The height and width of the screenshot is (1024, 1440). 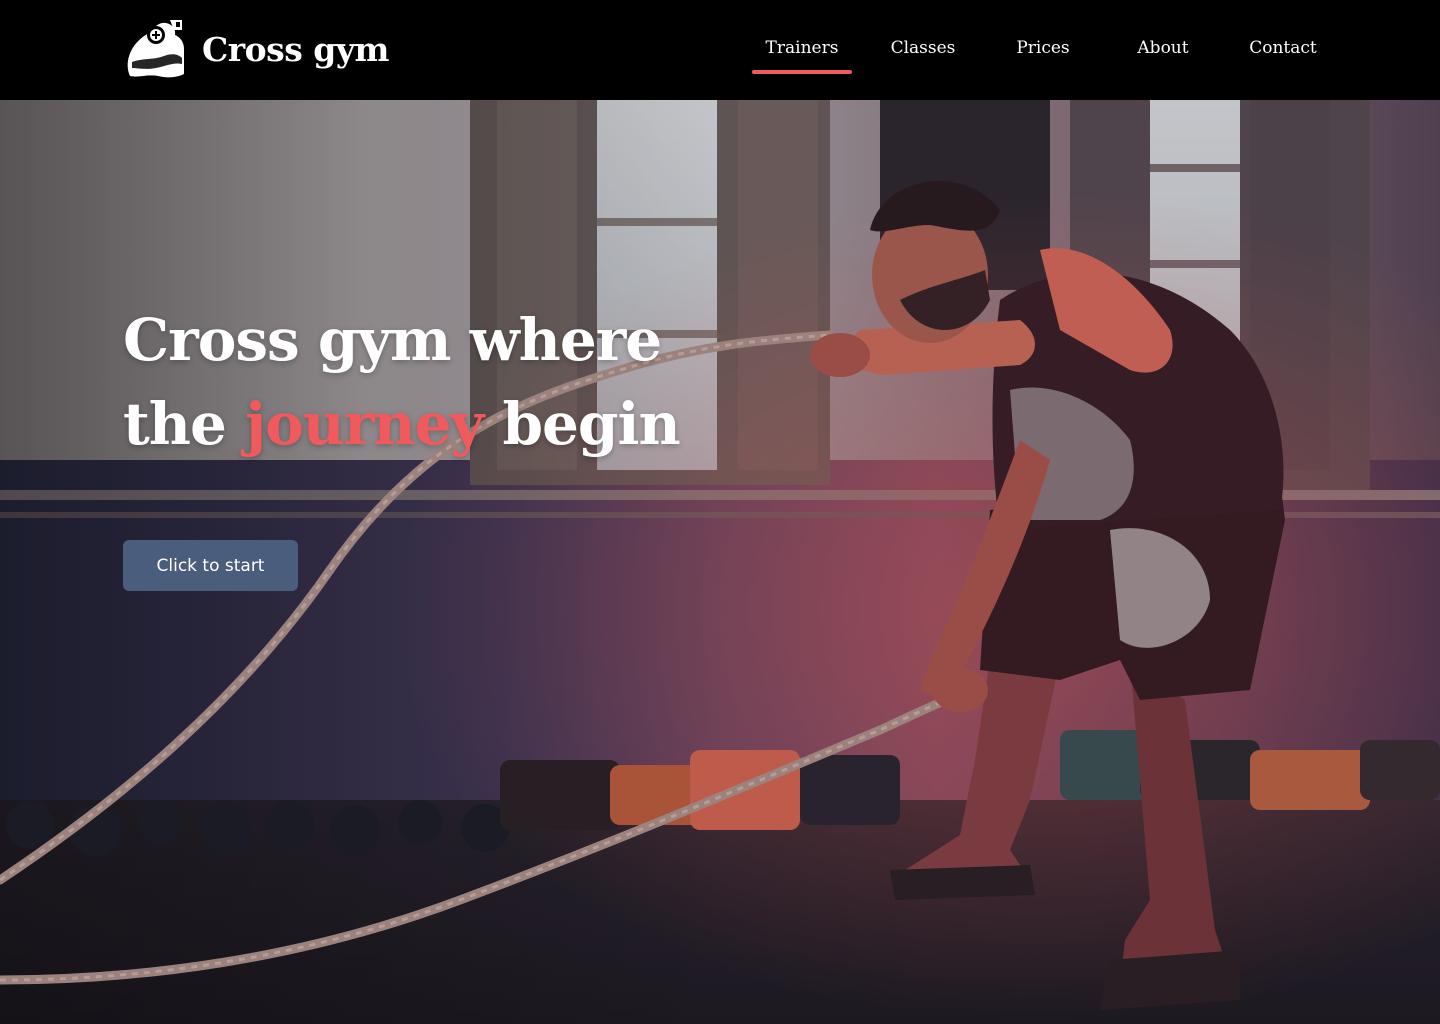 What do you see at coordinates (1043, 48) in the screenshot?
I see `nav-item-label: Prices` at bounding box center [1043, 48].